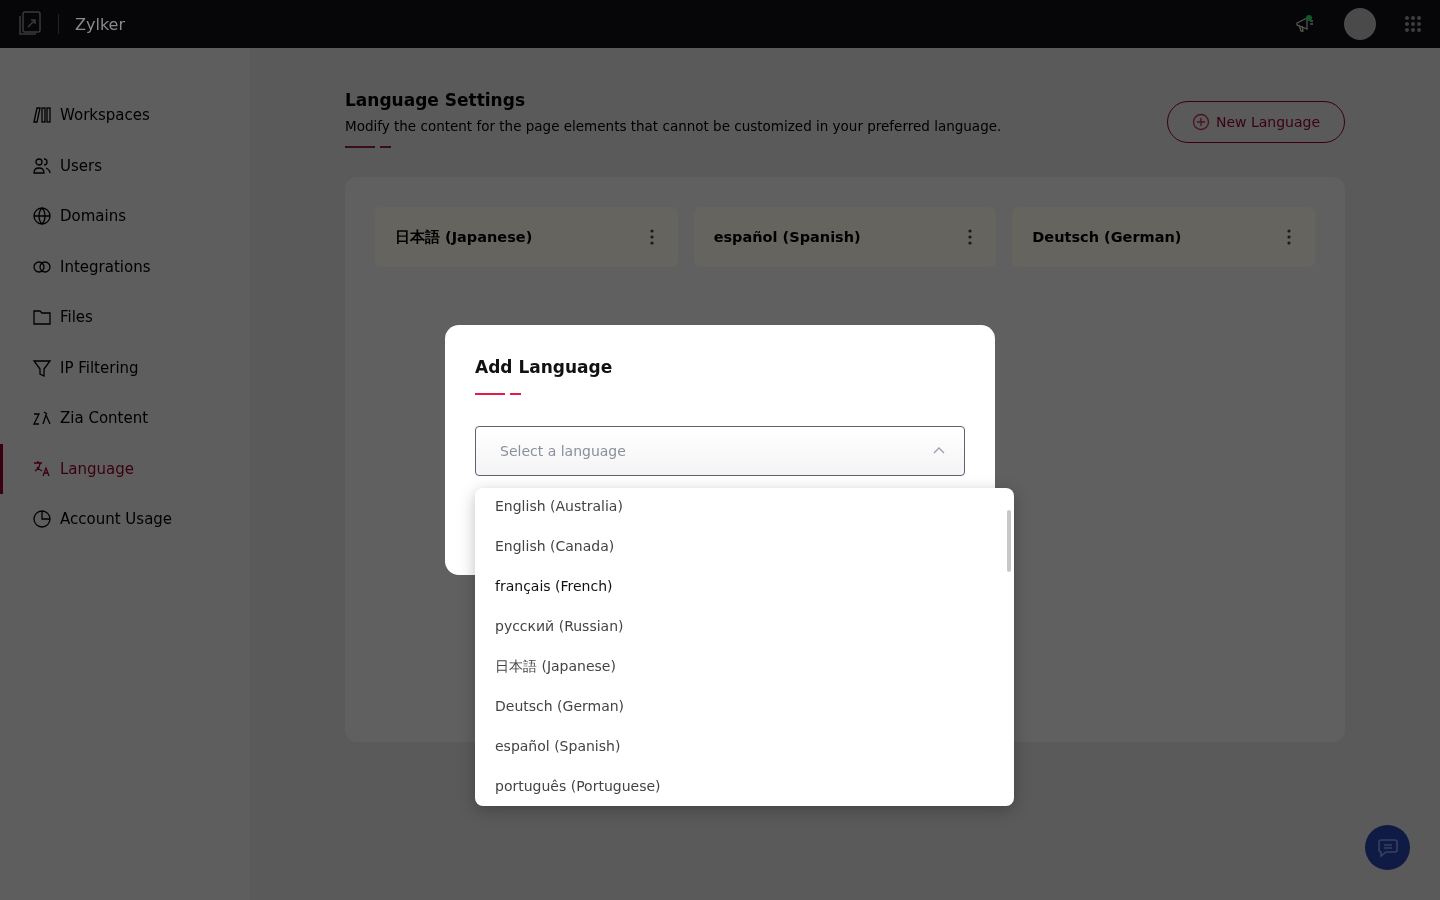 This screenshot has height=900, width=1440. I want to click on language-select: Select a language, so click(720, 451).